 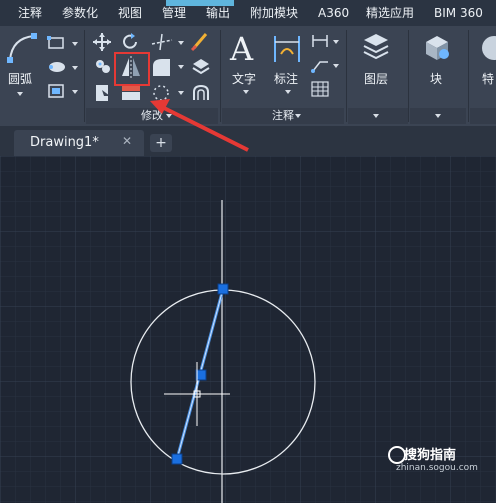 What do you see at coordinates (437, 468) in the screenshot?
I see `watermark-url: zhinan.sogou.com` at bounding box center [437, 468].